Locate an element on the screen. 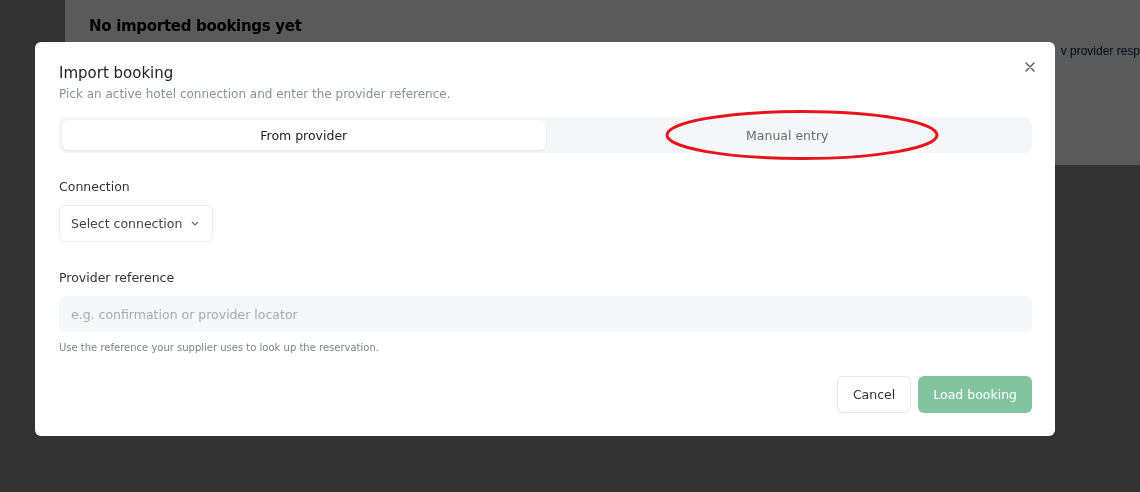 The width and height of the screenshot is (1140, 492). field-hint: Use the reference your supplier uses to look up the reservation. is located at coordinates (219, 347).